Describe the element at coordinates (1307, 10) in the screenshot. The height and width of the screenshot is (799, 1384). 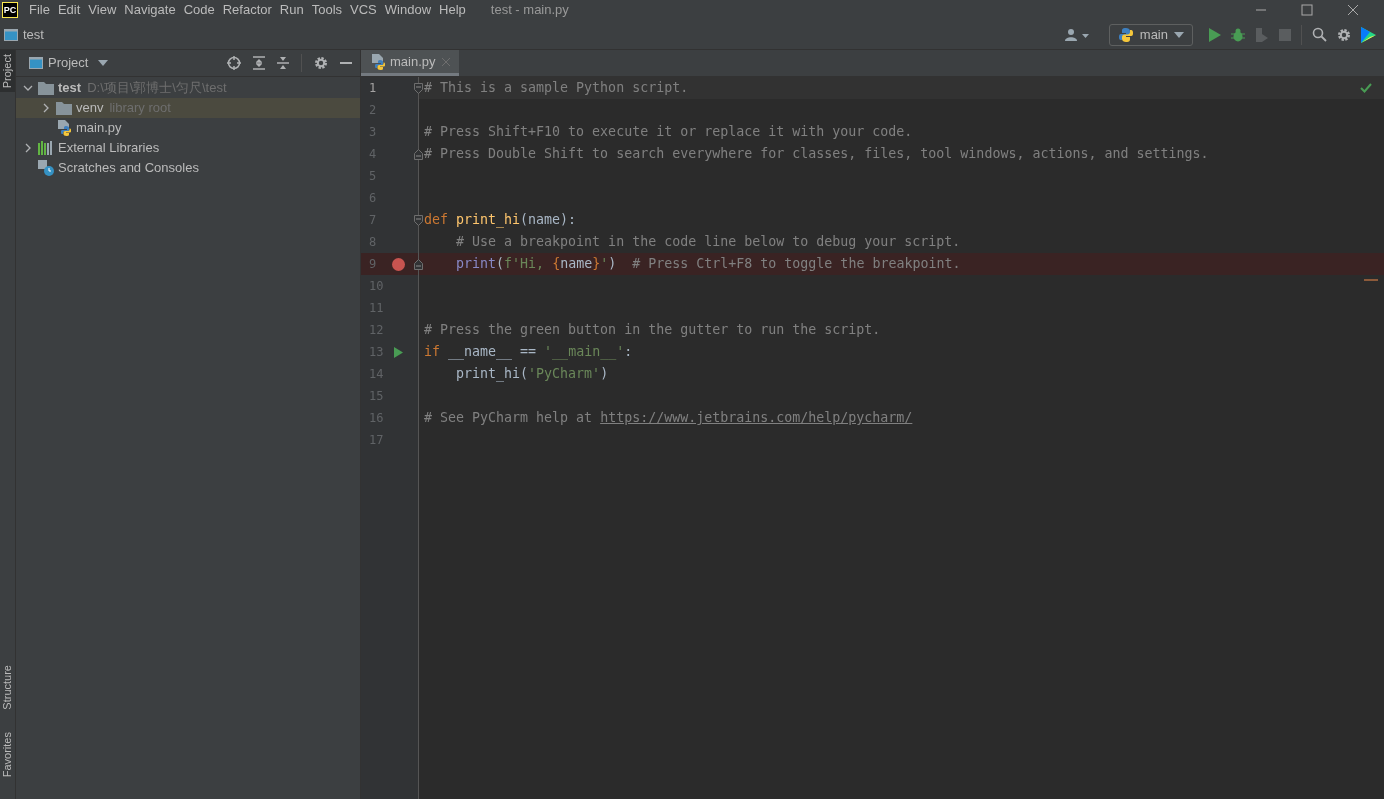
I see `maximize-icon` at that location.